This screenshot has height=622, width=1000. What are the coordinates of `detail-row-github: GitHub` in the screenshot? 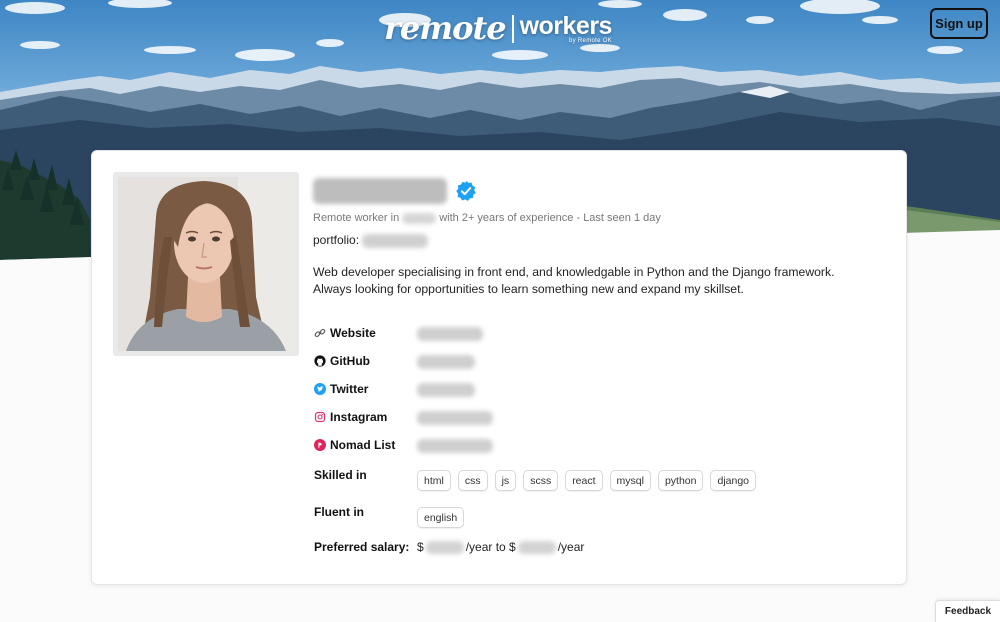 It's located at (394, 361).